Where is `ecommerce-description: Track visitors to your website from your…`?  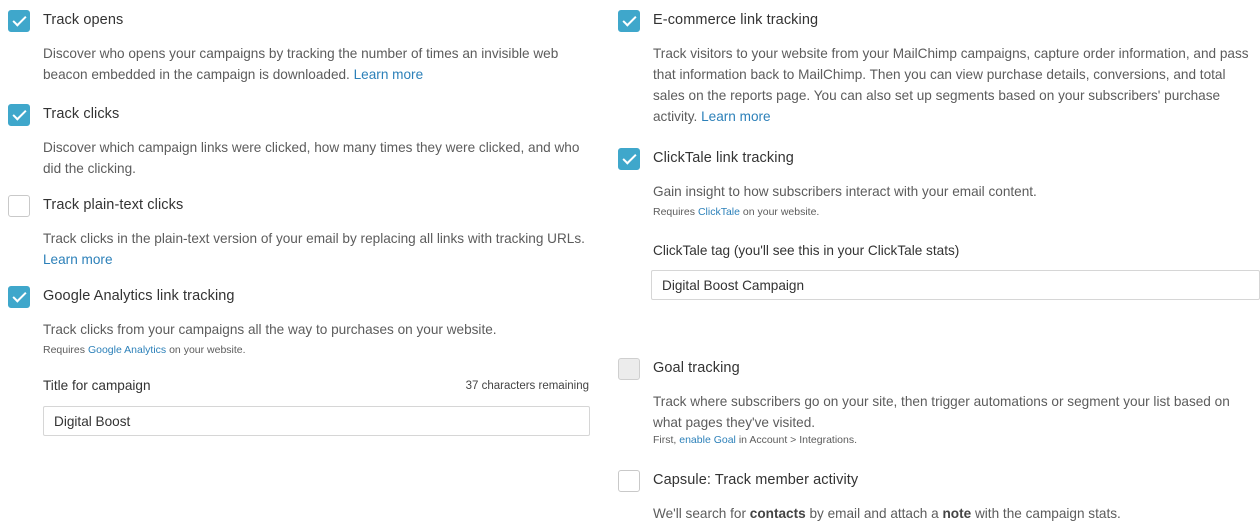 ecommerce-description: Track visitors to your website from your… is located at coordinates (951, 85).